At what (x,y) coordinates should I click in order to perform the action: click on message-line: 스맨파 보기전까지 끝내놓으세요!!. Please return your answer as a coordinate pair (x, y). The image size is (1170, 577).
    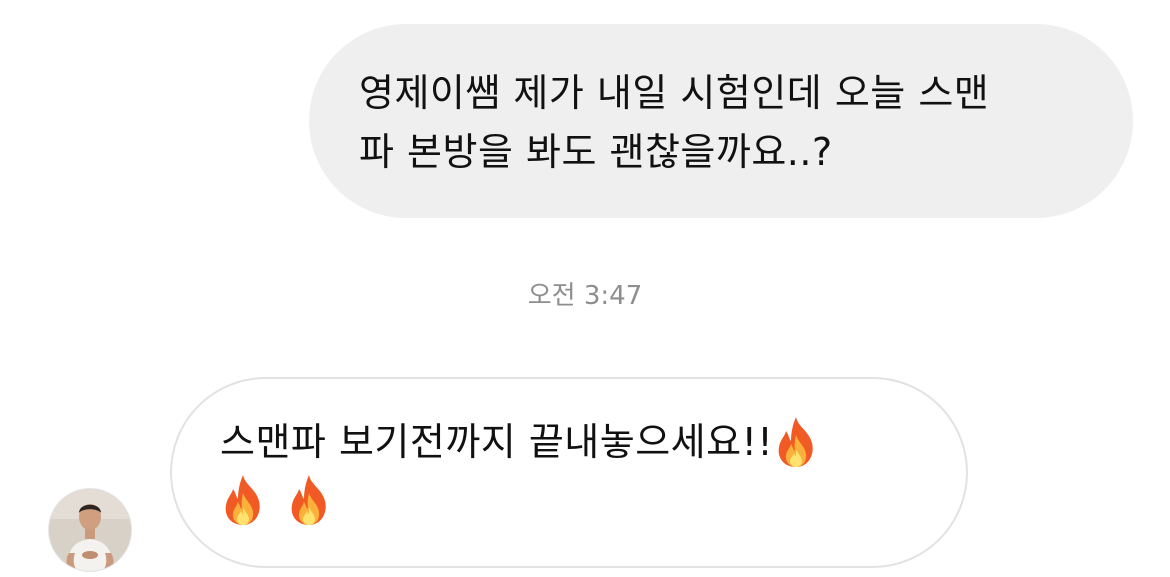
    Looking at the image, I should click on (573, 442).